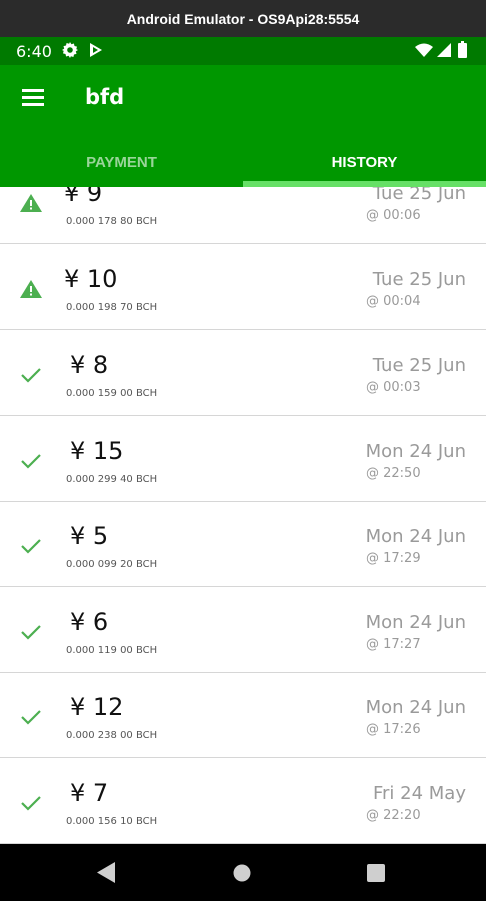 The width and height of the screenshot is (486, 901). I want to click on row-amount: ¥ 15, so click(97, 451).